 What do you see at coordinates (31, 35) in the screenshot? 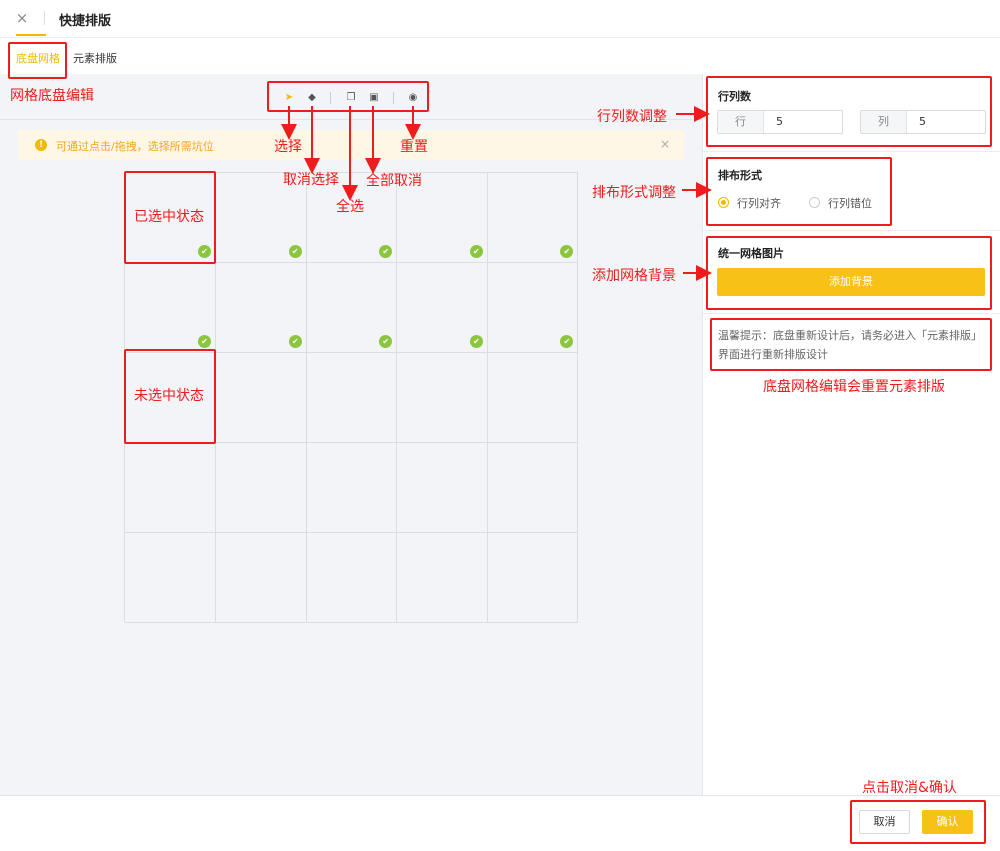
I see `active-tab-indicator` at bounding box center [31, 35].